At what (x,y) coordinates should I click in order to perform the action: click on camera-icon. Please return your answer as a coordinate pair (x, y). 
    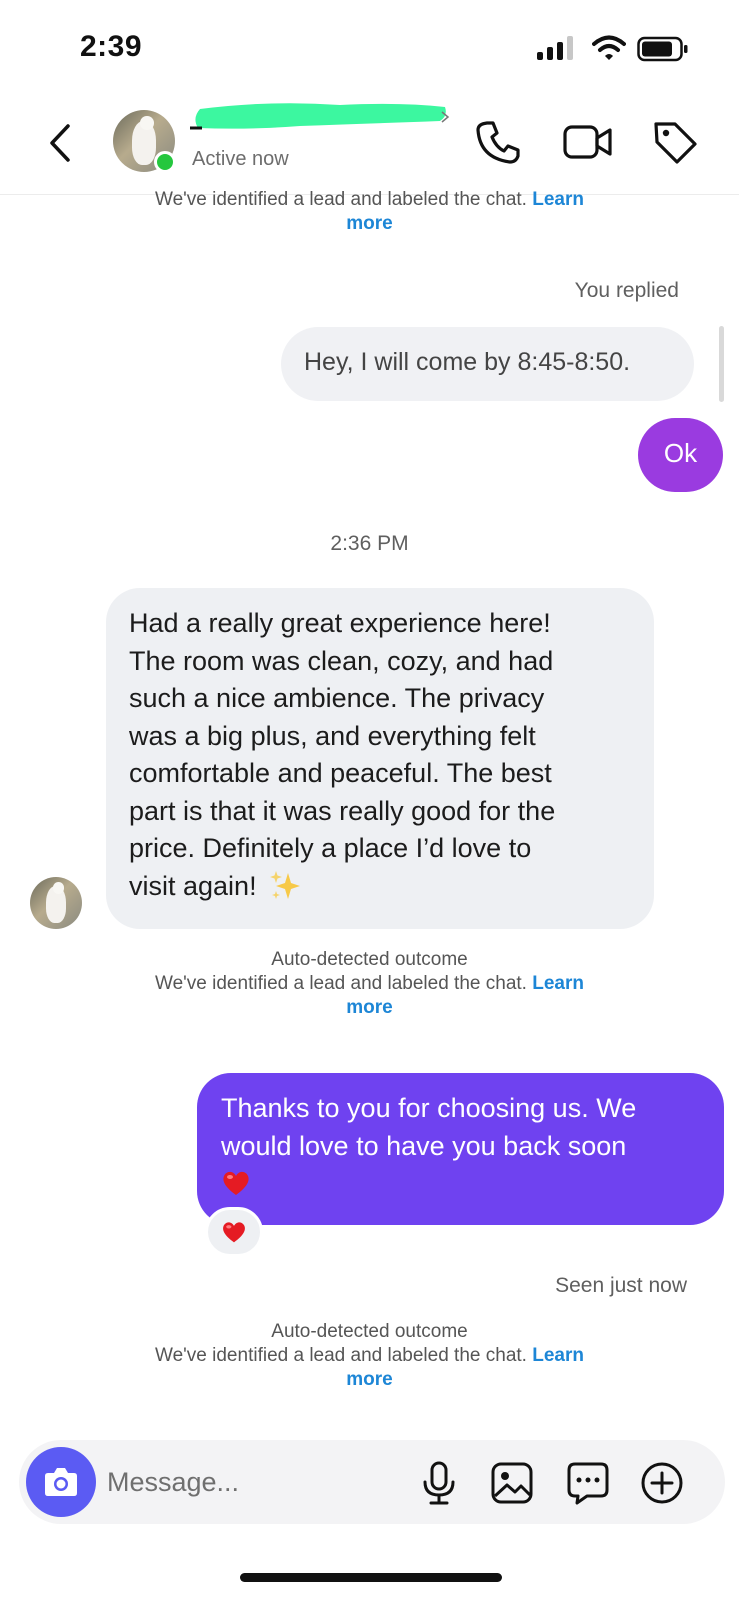
    Looking at the image, I should click on (61, 1482).